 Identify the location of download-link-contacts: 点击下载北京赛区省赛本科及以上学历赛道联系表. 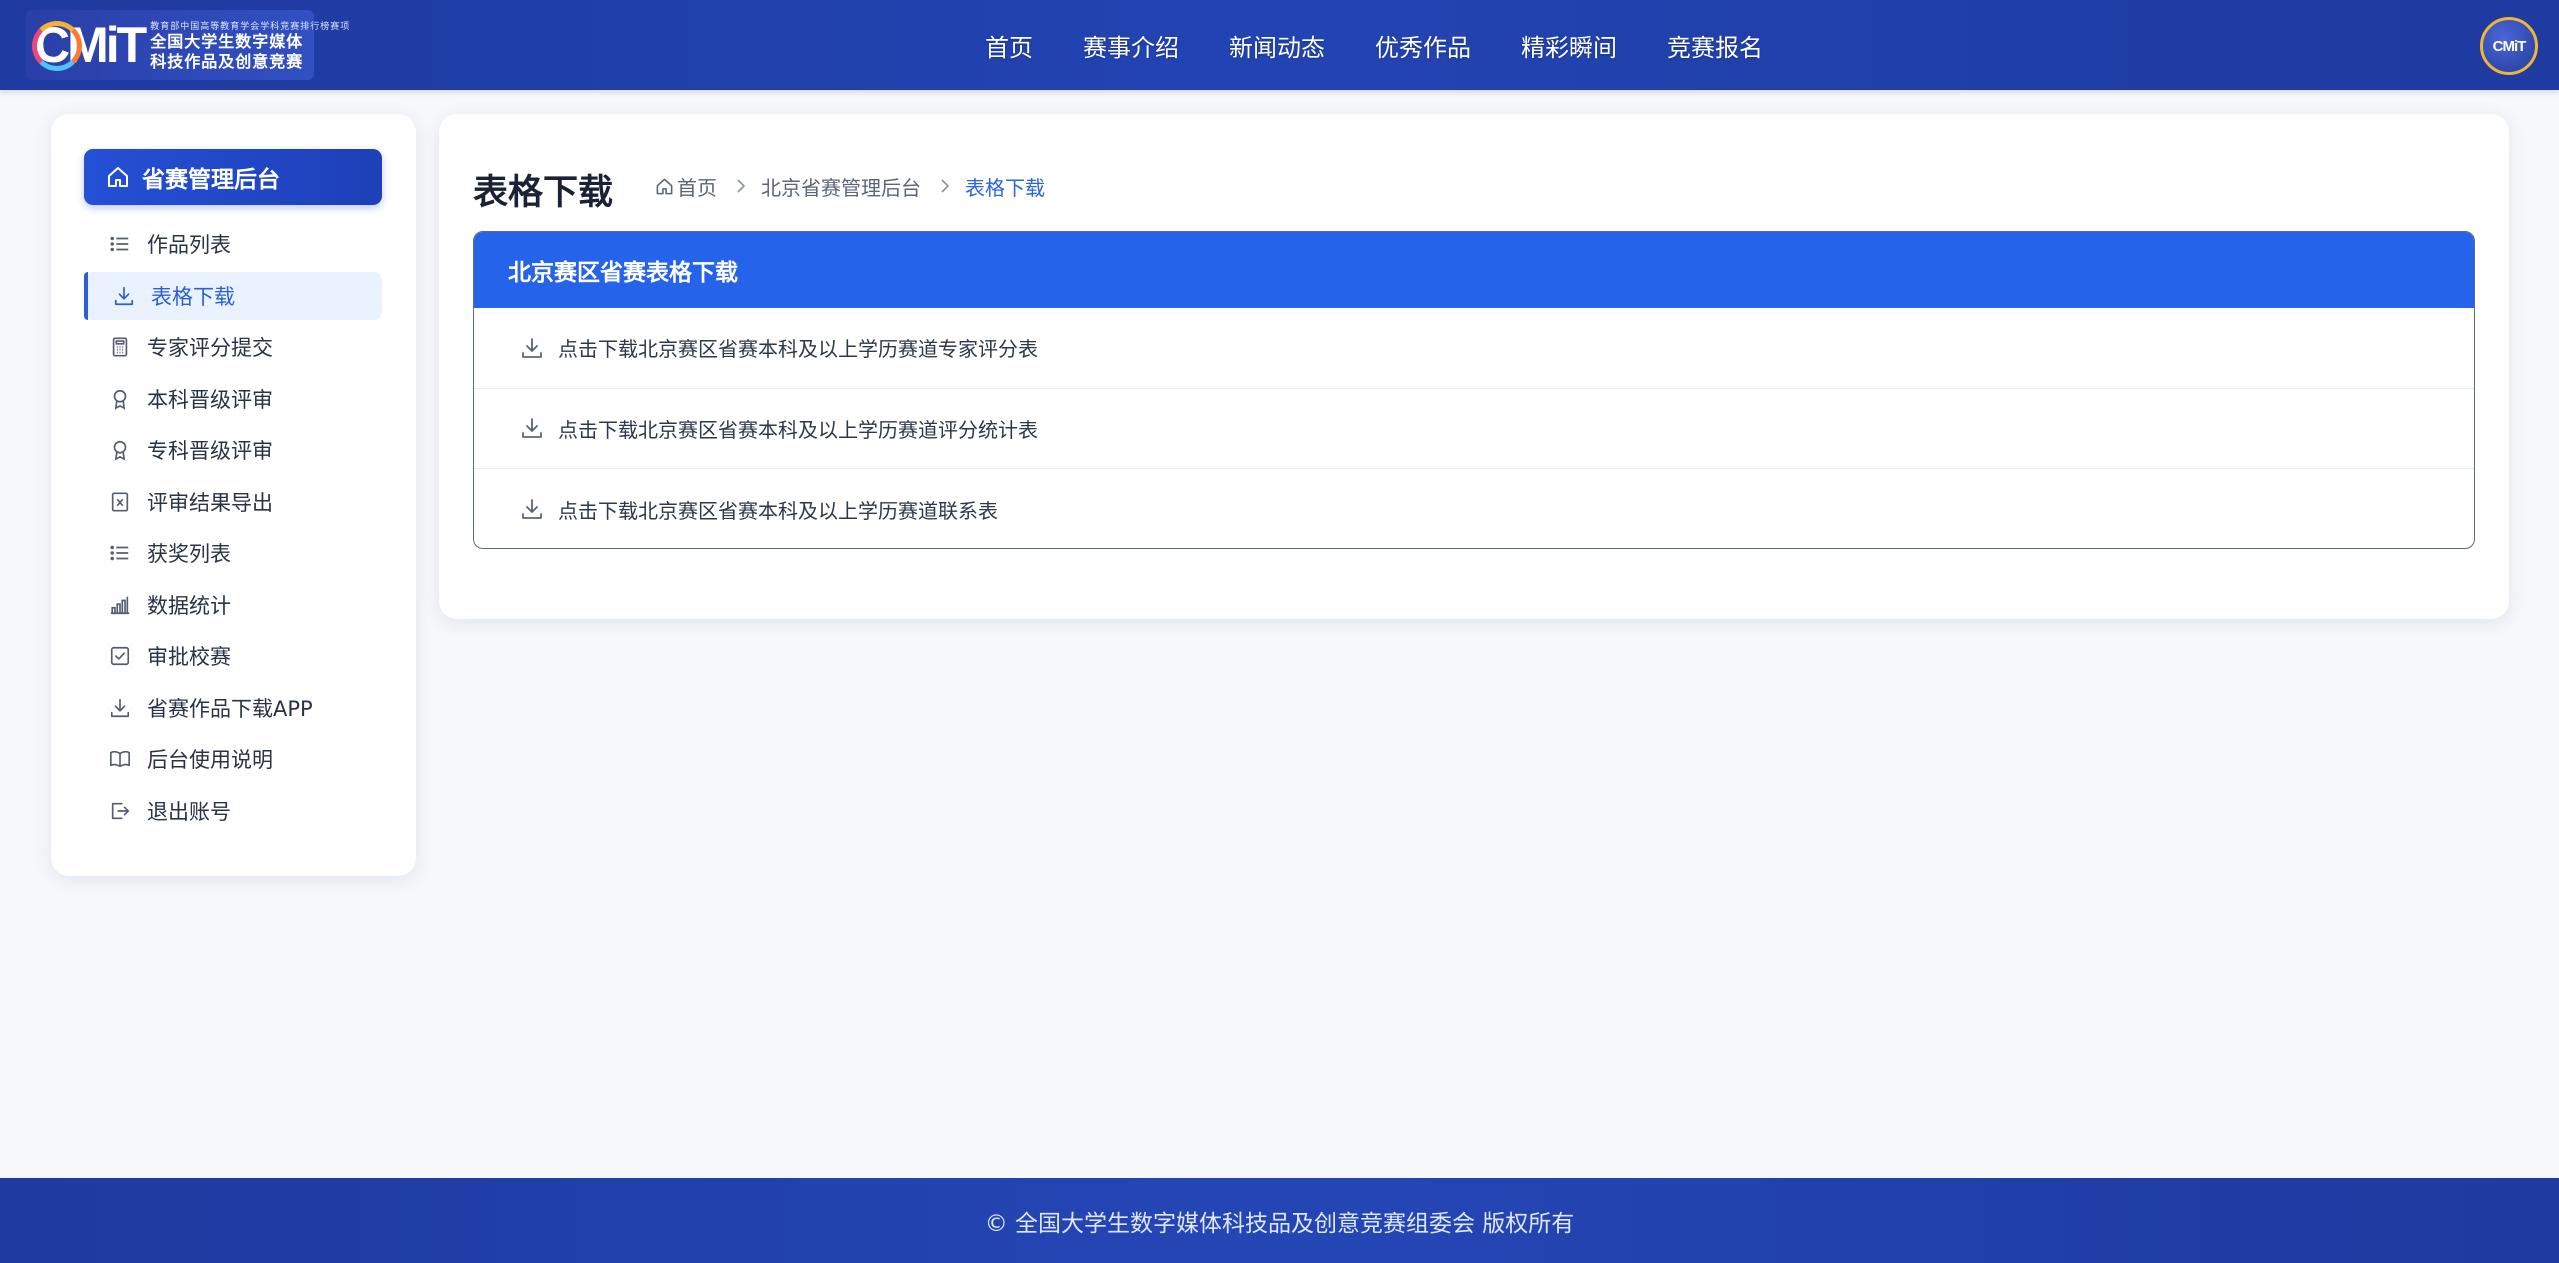
(1474, 508).